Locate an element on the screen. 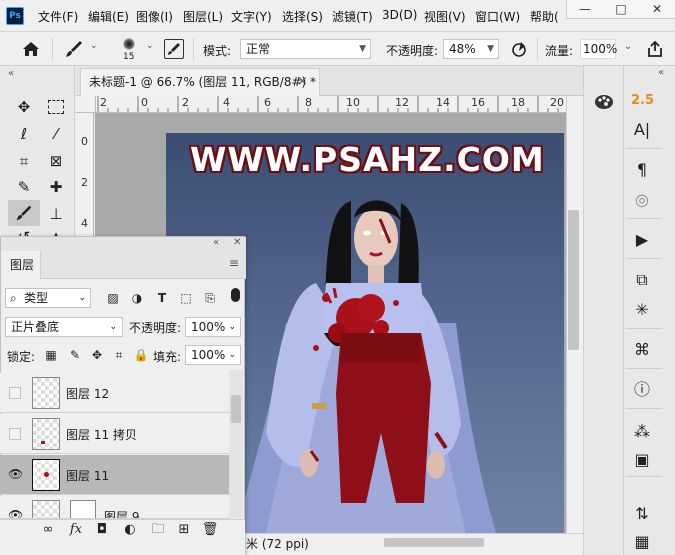 This screenshot has width=675, height=555. brush-size-indicator: 2.5 is located at coordinates (642, 100).